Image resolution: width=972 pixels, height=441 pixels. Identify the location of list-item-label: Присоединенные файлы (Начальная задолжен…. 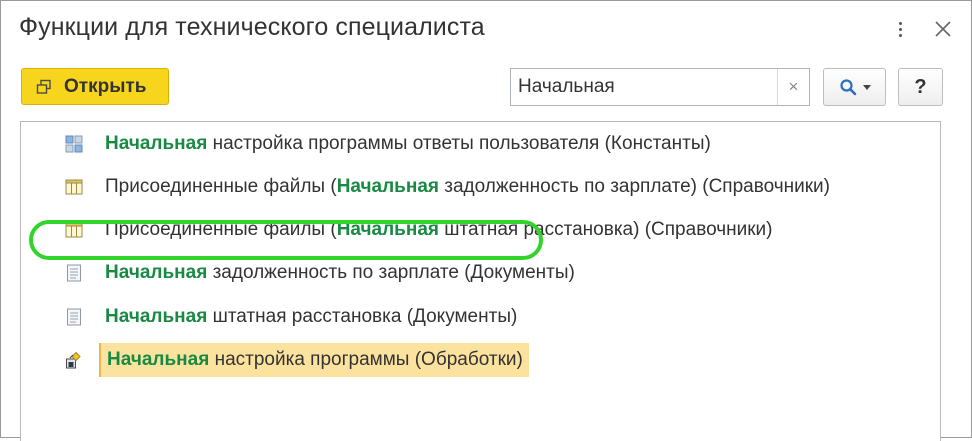
(467, 187).